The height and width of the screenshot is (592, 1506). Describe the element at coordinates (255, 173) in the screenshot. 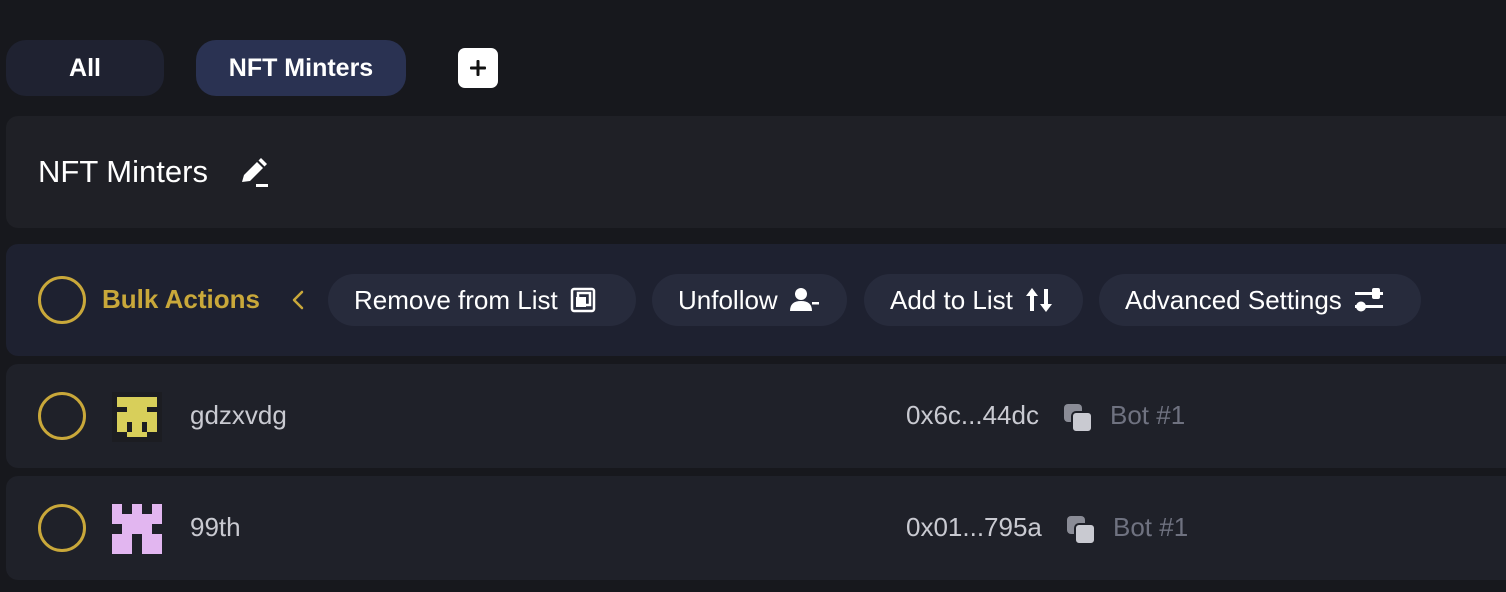

I see `pencil-edit-icon` at that location.